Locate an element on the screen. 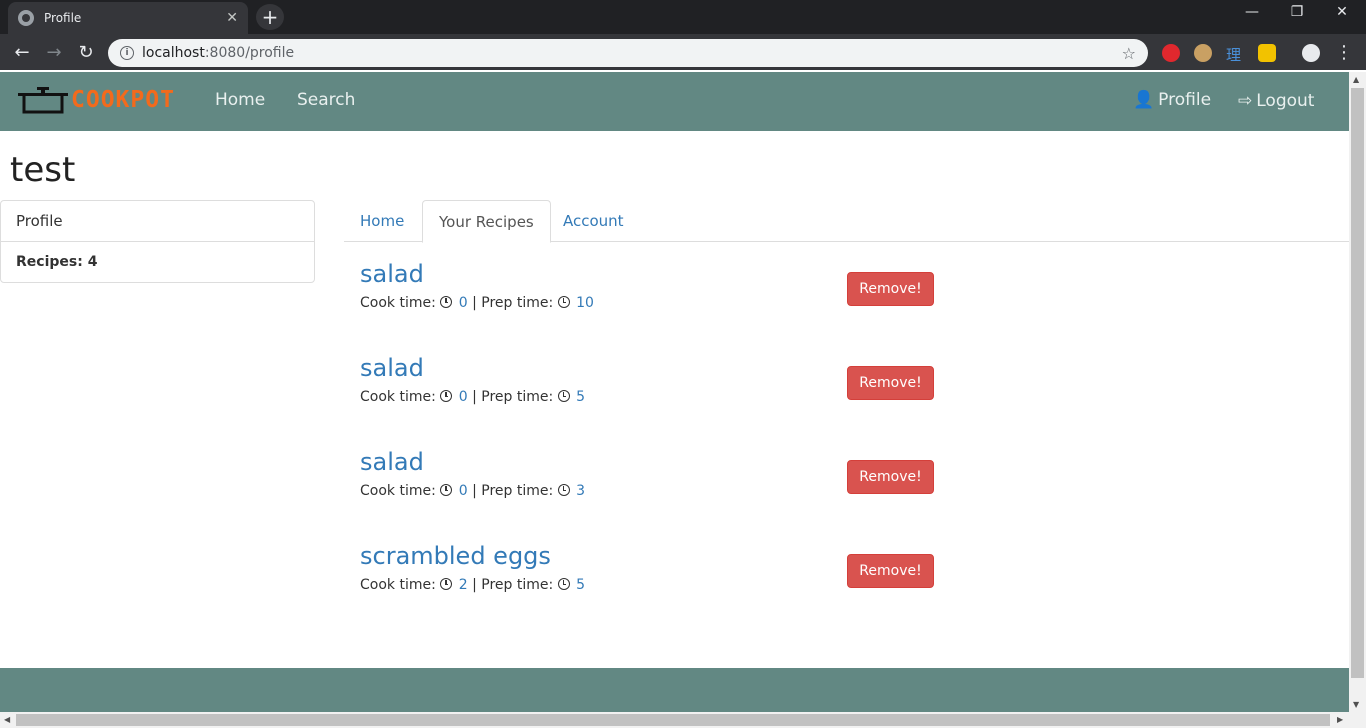 This screenshot has width=1366, height=728. close-tab-icon: ✕ is located at coordinates (232, 18).